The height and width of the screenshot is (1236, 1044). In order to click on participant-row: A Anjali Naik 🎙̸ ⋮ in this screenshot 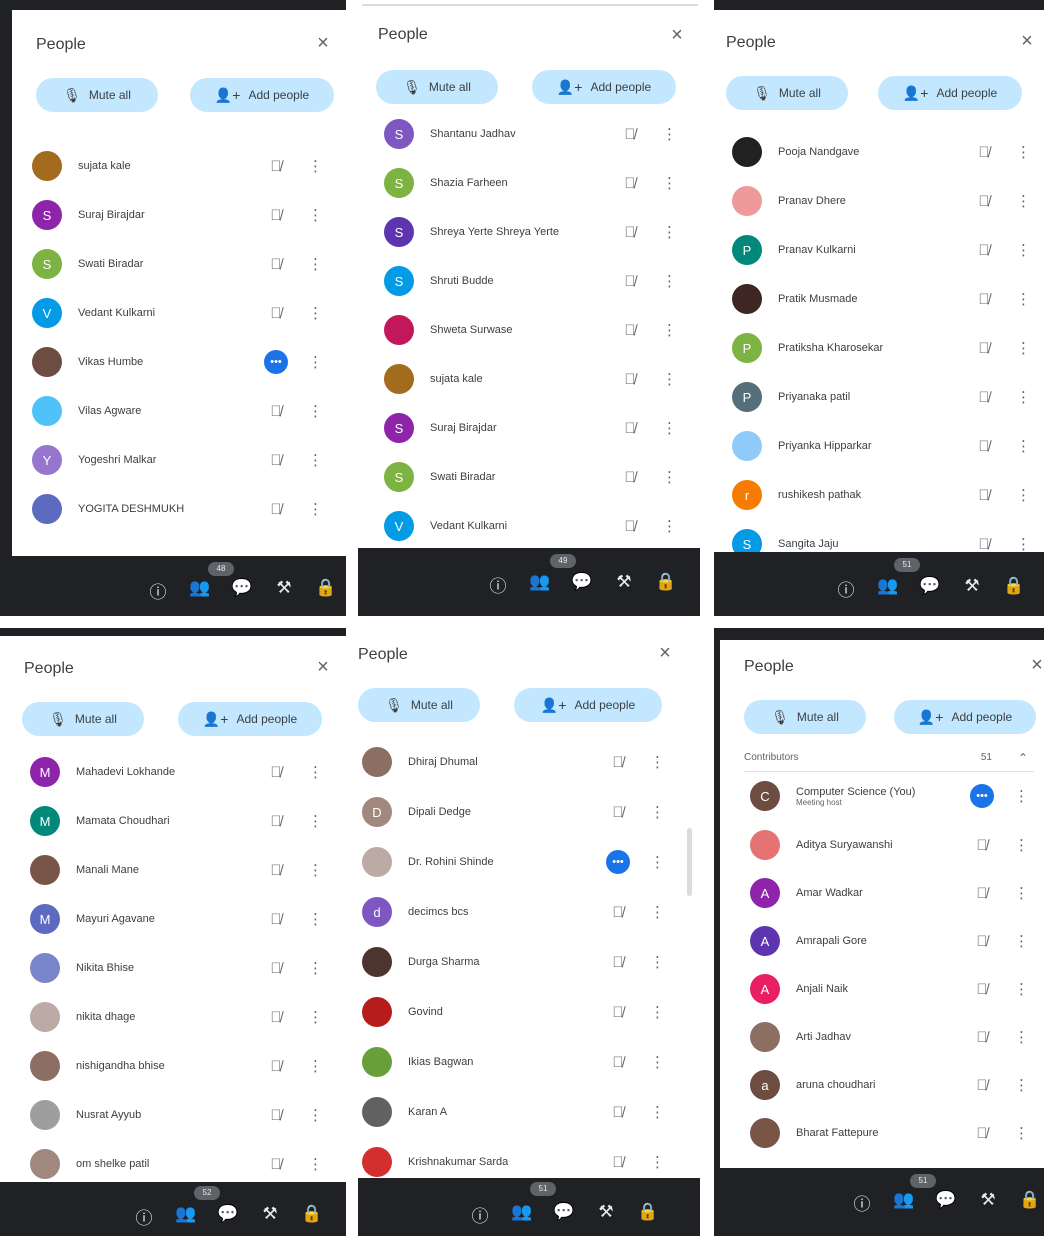, I will do `click(894, 989)`.